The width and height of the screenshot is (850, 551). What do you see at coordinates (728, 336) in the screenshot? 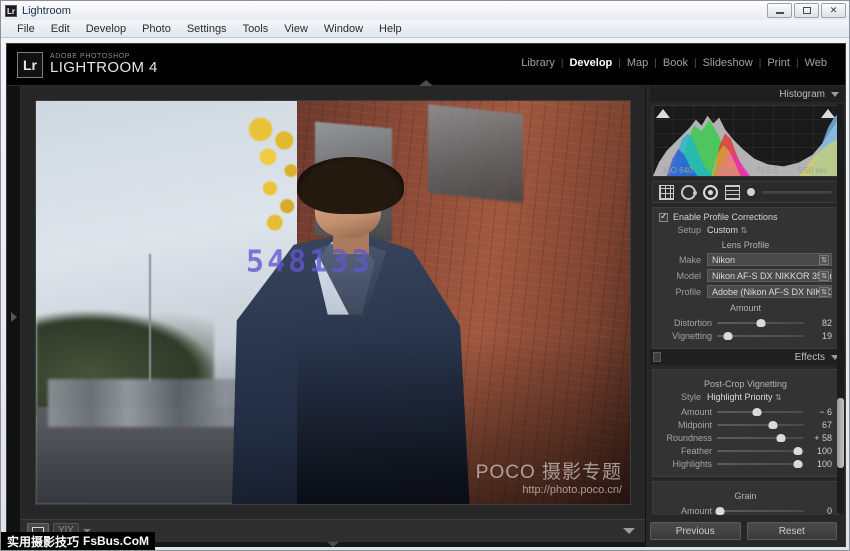
I see `vignetting-knob` at bounding box center [728, 336].